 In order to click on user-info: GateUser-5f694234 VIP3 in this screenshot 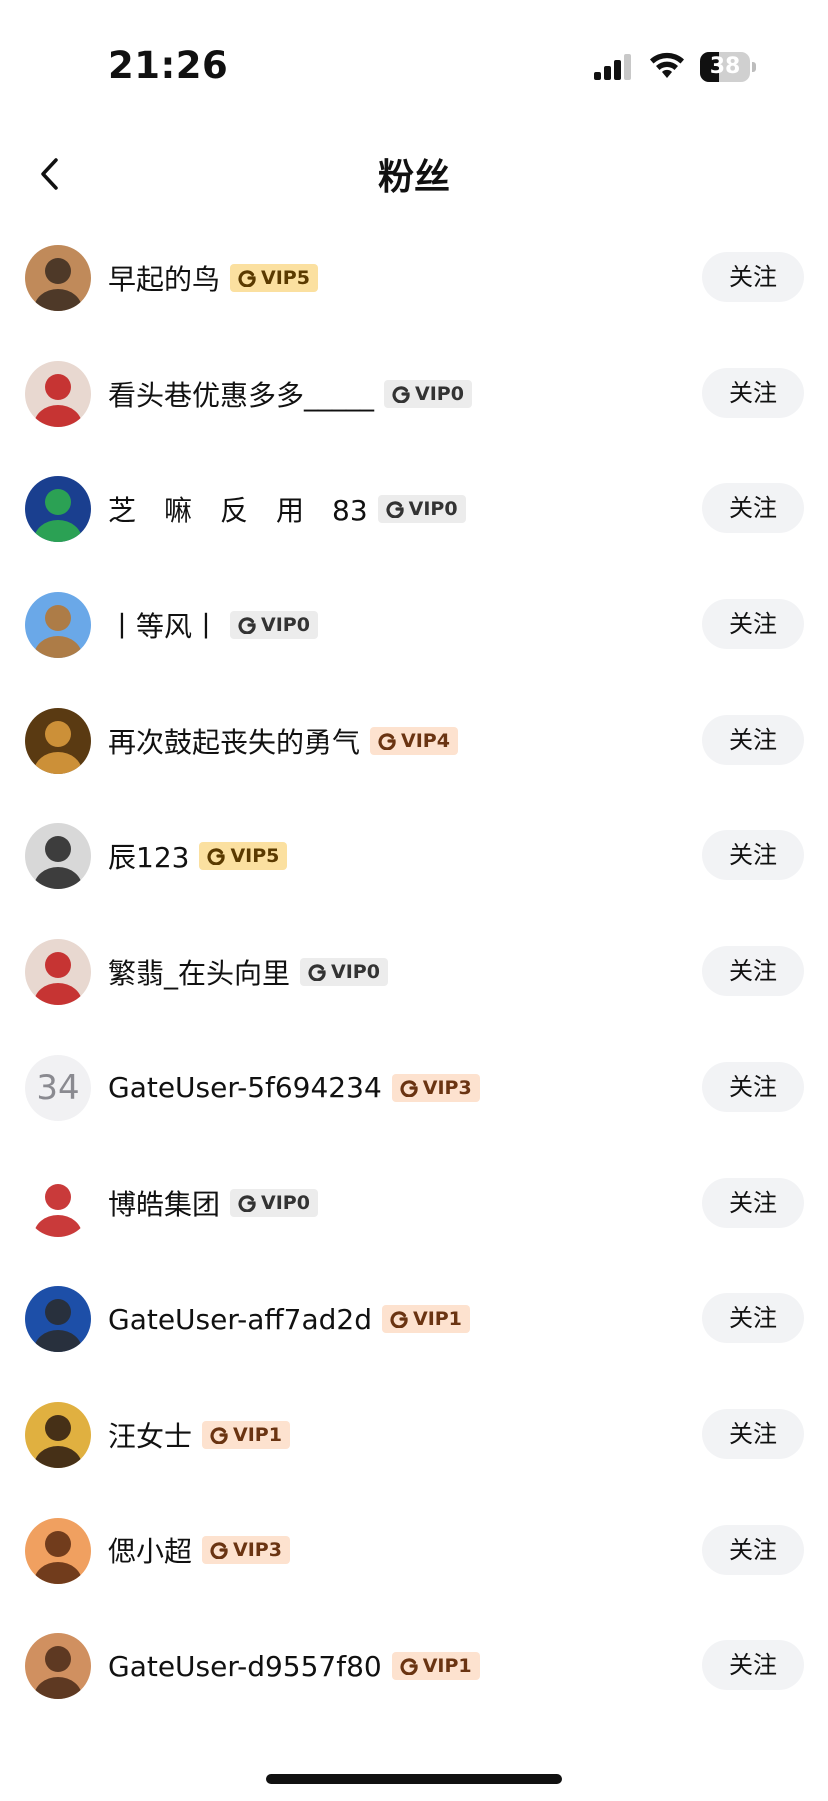, I will do `click(294, 1088)`.